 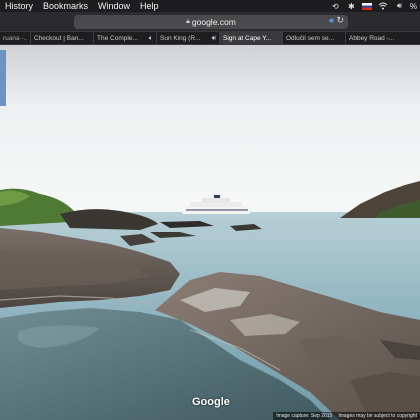 What do you see at coordinates (213, 22) in the screenshot?
I see `address-text: google.com` at bounding box center [213, 22].